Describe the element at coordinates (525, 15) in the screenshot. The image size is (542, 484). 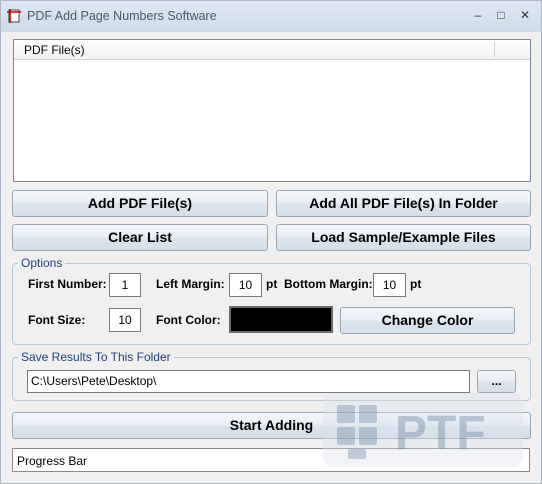
I see `close-button: ✕` at that location.